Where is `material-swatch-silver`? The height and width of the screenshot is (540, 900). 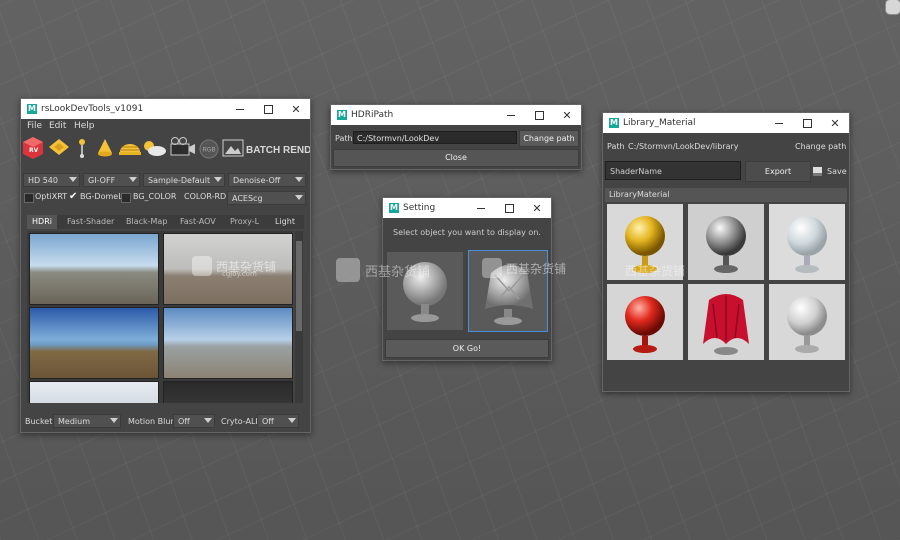
material-swatch-silver is located at coordinates (807, 322).